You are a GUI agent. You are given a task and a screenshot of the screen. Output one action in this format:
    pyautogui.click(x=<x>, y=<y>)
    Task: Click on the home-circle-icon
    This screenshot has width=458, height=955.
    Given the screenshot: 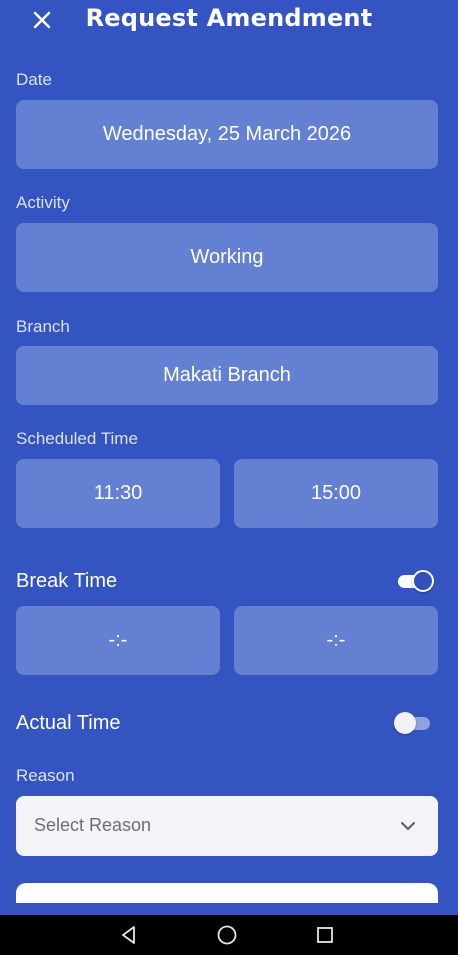 What is the action you would take?
    pyautogui.click(x=227, y=935)
    